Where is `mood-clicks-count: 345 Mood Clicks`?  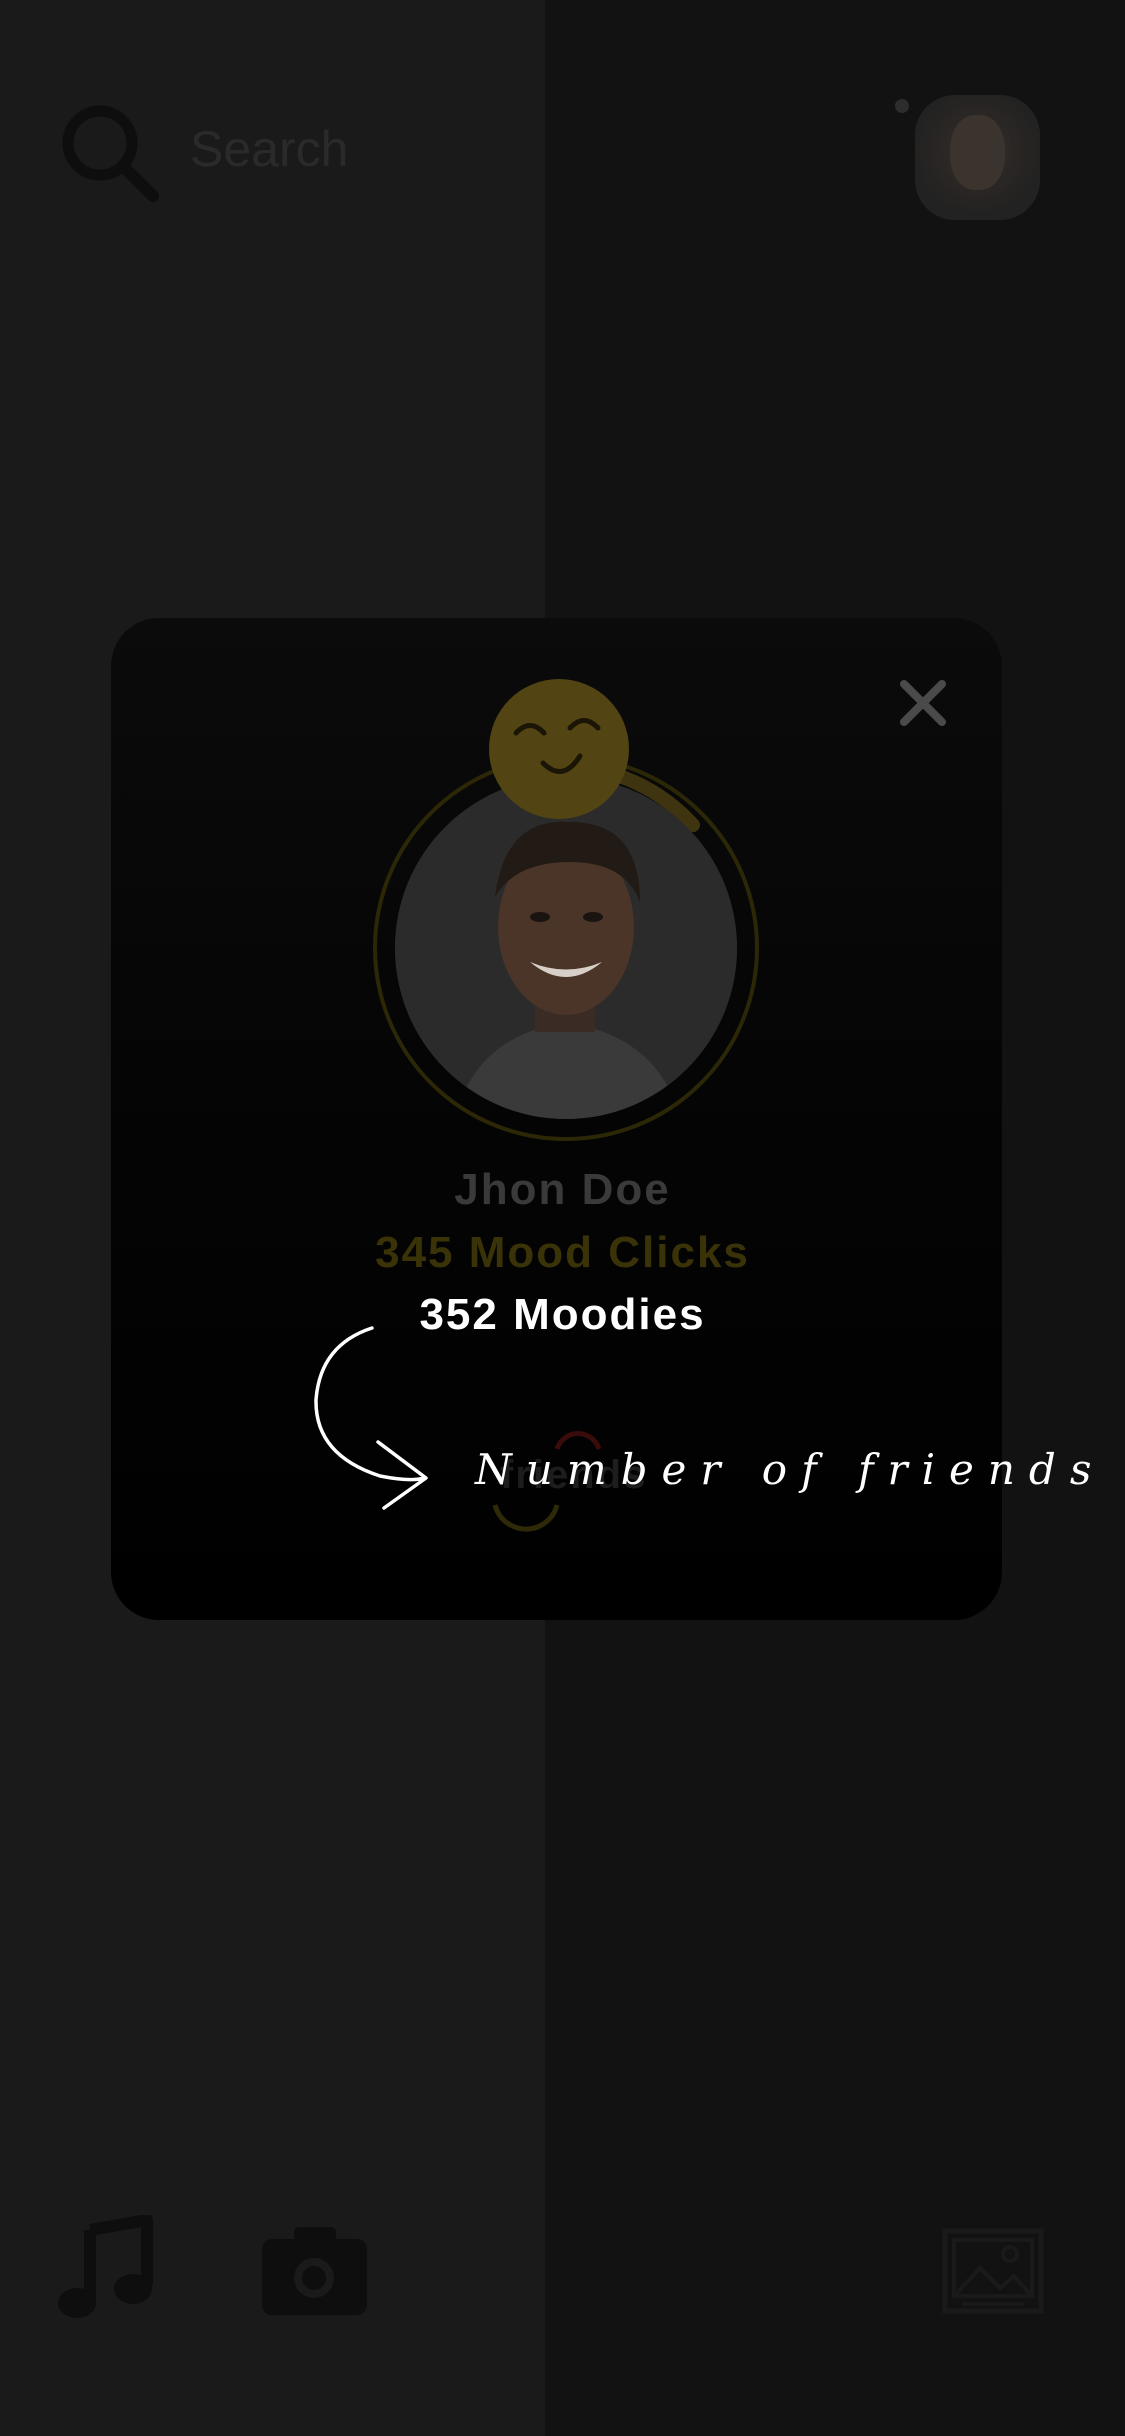
mood-clicks-count: 345 Mood Clicks is located at coordinates (562, 1252).